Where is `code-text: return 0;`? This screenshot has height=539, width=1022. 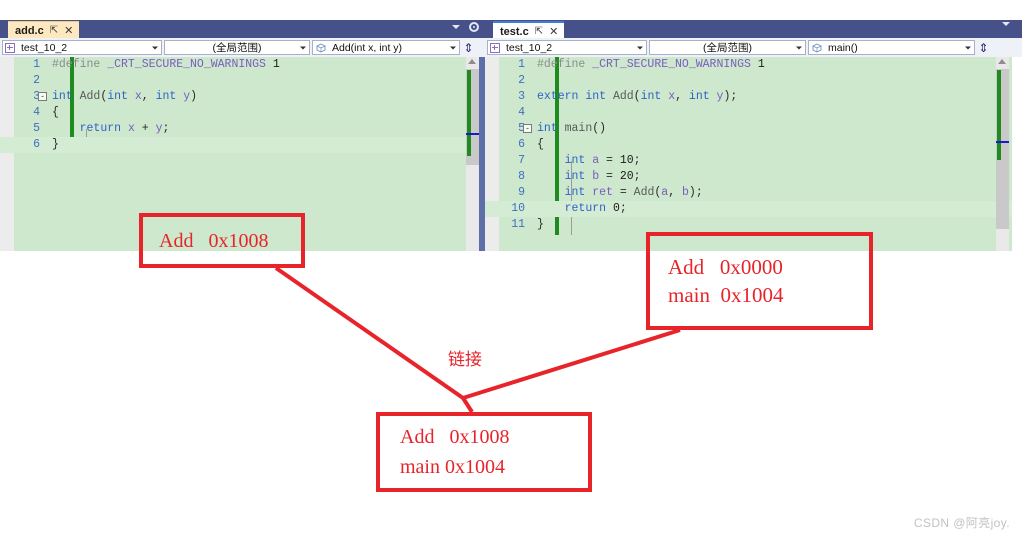 code-text: return 0; is located at coordinates (595, 208).